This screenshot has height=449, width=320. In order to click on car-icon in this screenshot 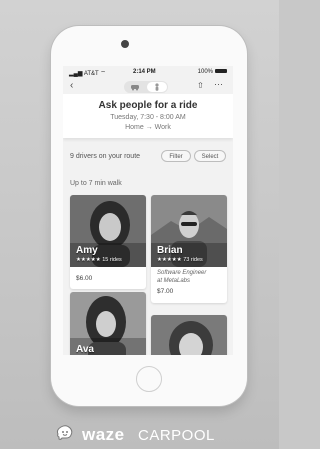, I will do `click(135, 87)`.